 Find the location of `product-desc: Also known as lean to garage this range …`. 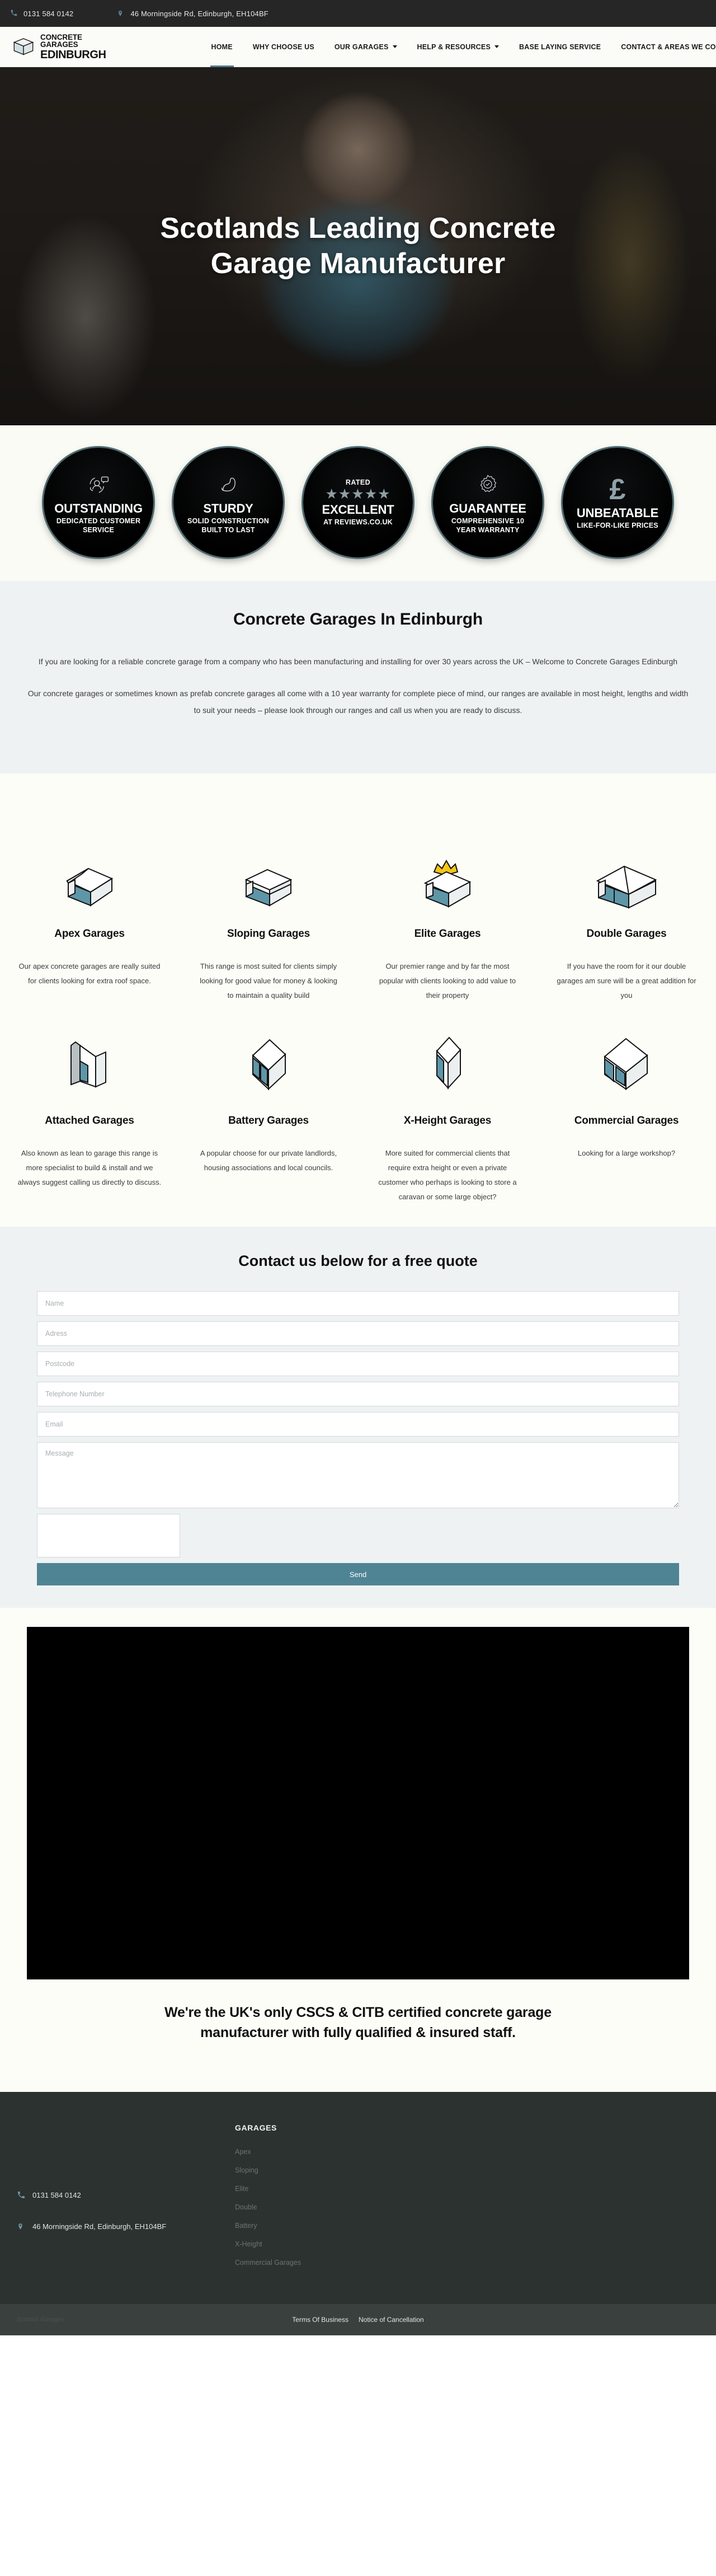

product-desc: Also known as lean to garage this range … is located at coordinates (89, 1168).